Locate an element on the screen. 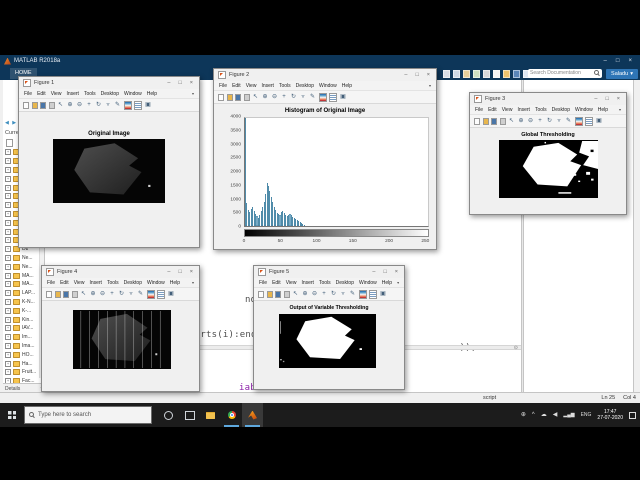  paste-icon is located at coordinates (466, 74).